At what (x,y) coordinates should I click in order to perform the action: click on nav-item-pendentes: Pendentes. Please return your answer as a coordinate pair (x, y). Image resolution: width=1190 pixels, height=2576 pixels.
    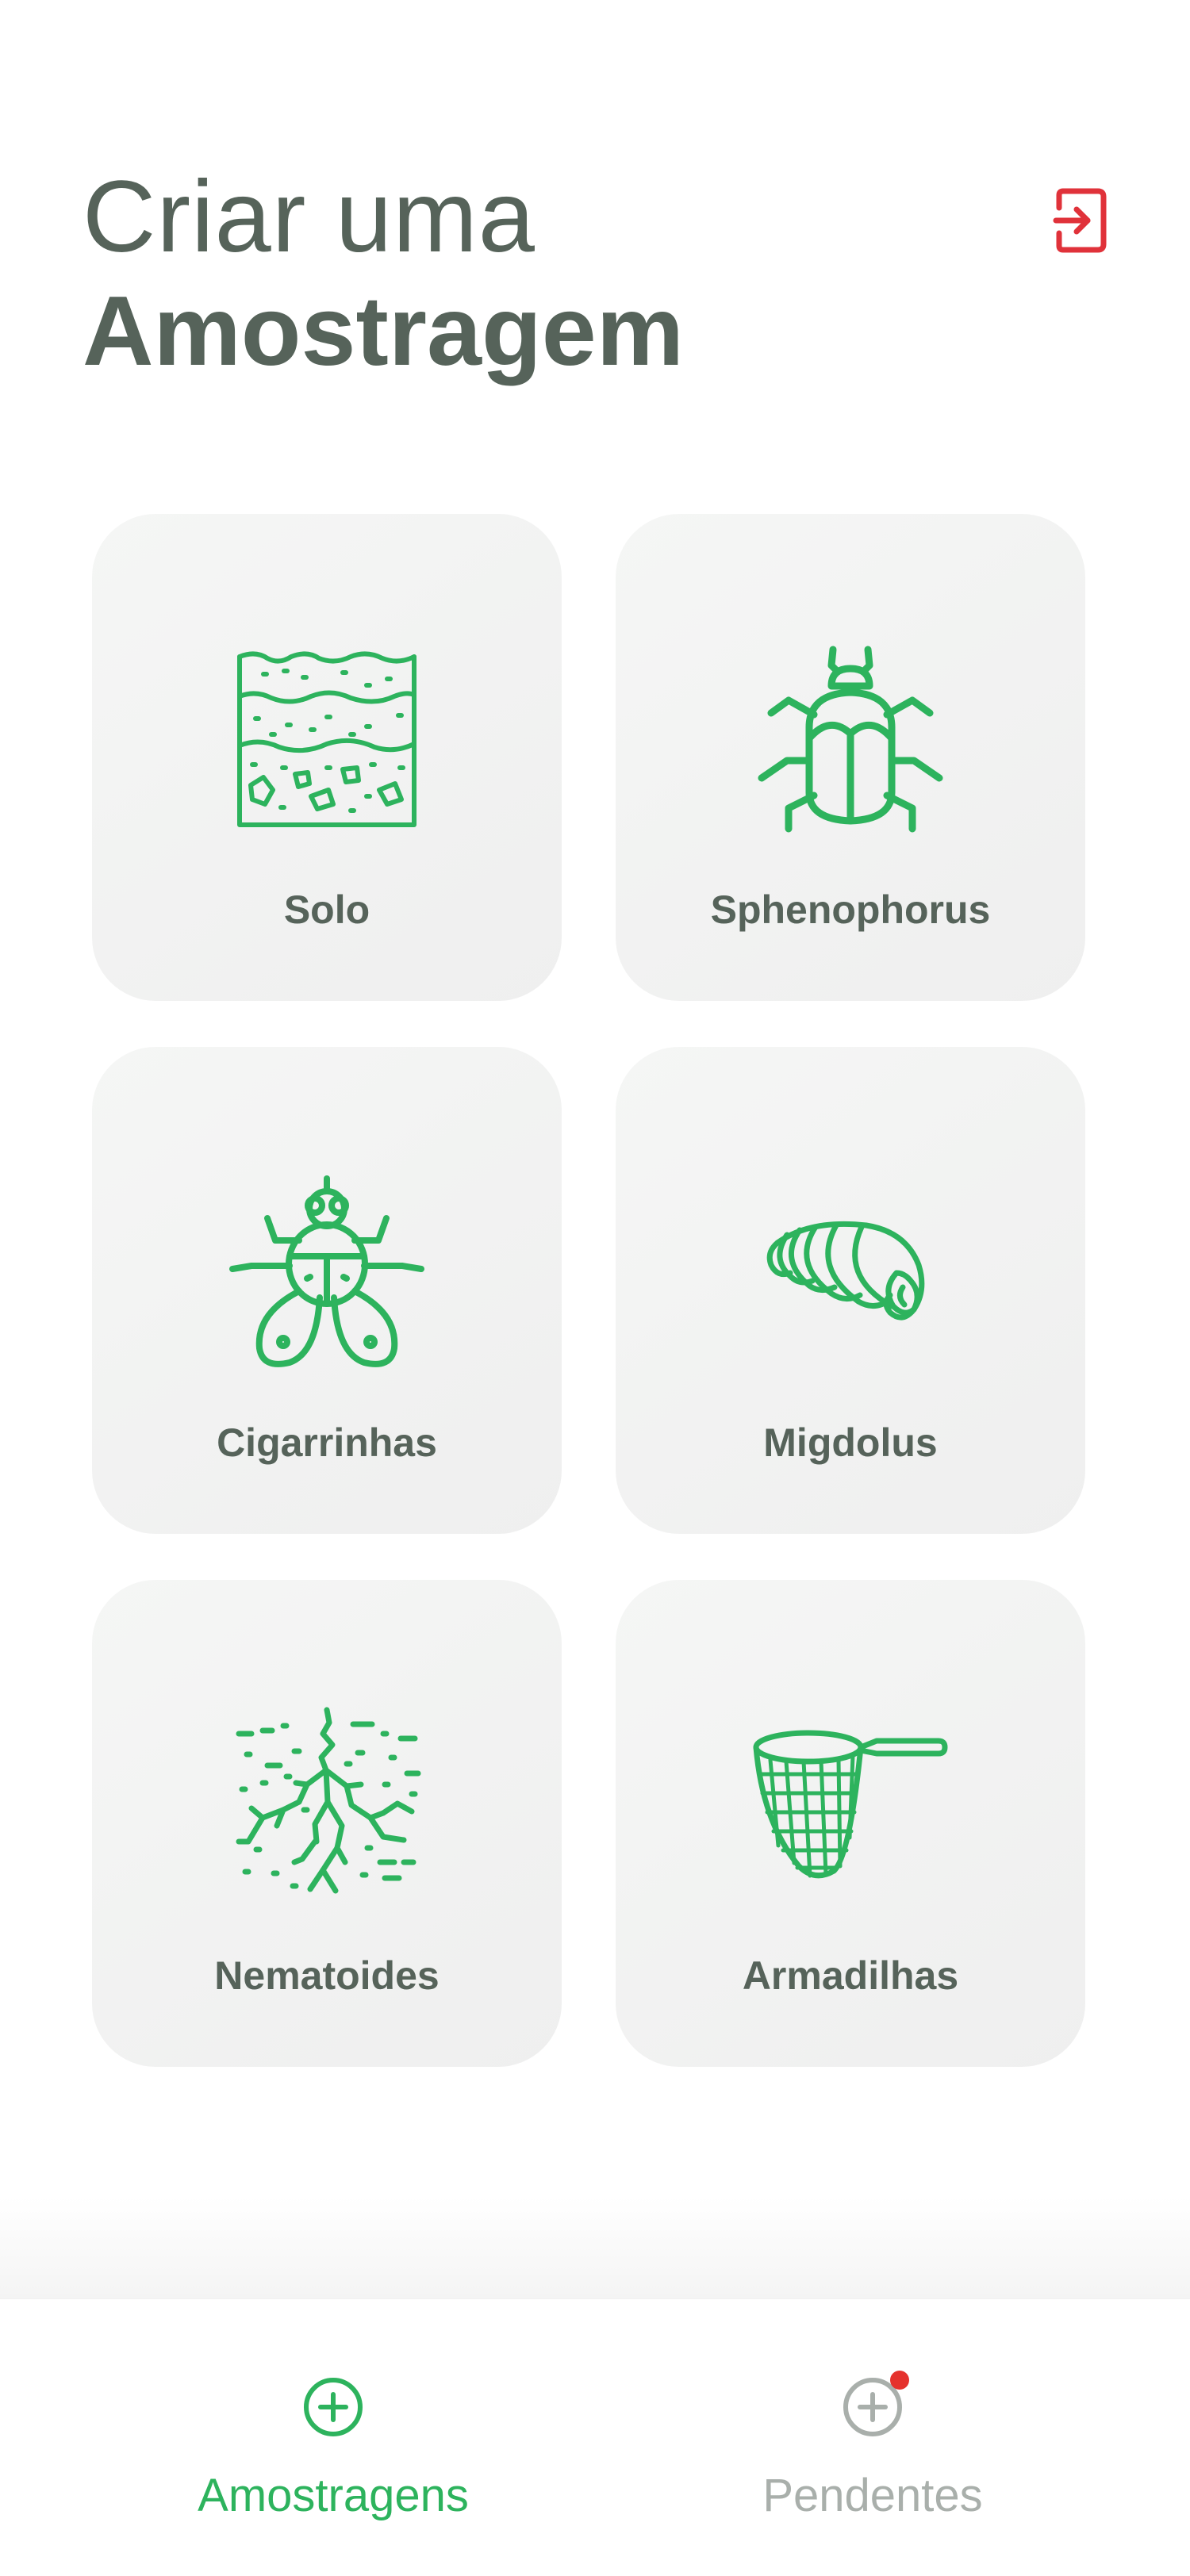
    Looking at the image, I should click on (872, 2446).